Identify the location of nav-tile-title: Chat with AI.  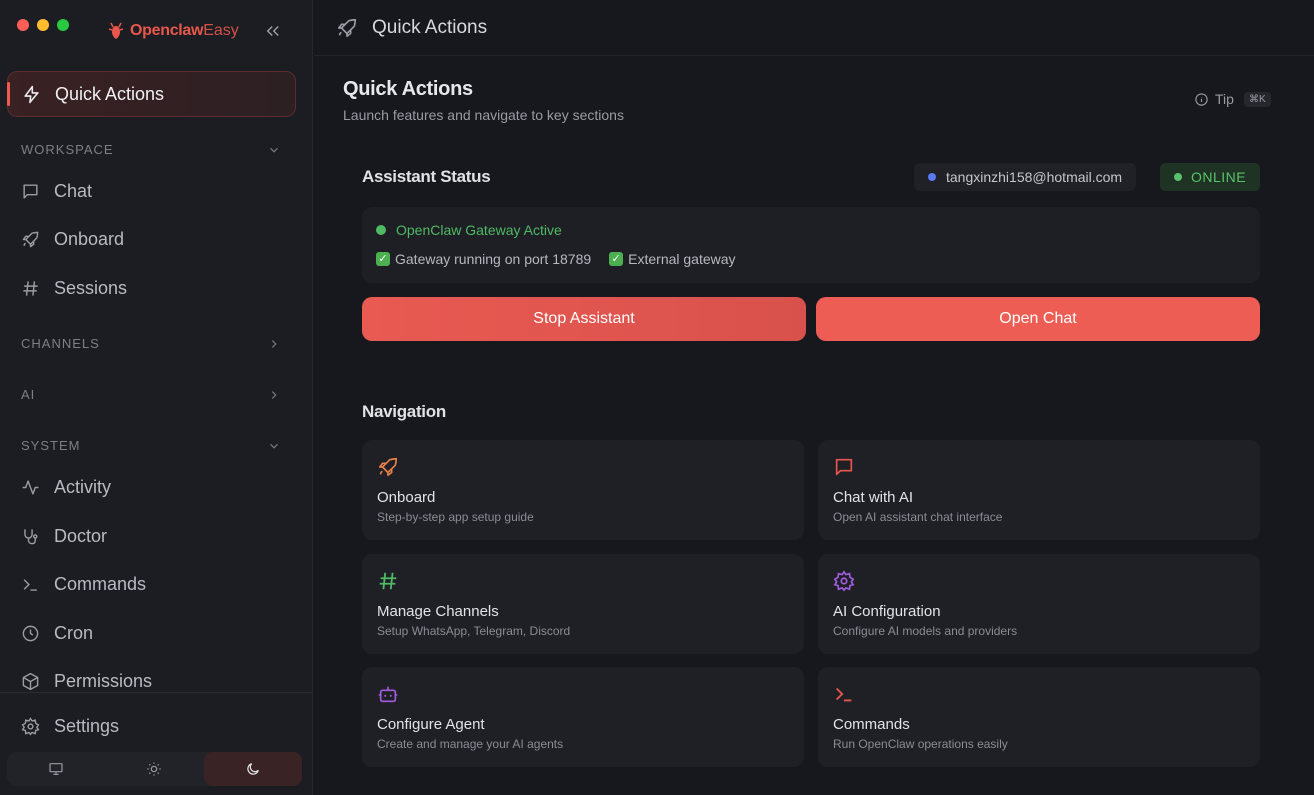
(873, 497).